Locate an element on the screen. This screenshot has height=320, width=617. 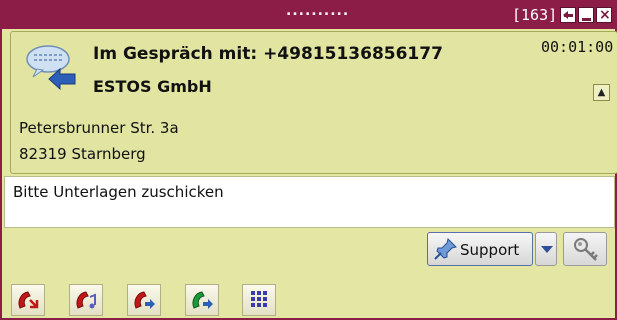
support-dropdown-button is located at coordinates (546, 249).